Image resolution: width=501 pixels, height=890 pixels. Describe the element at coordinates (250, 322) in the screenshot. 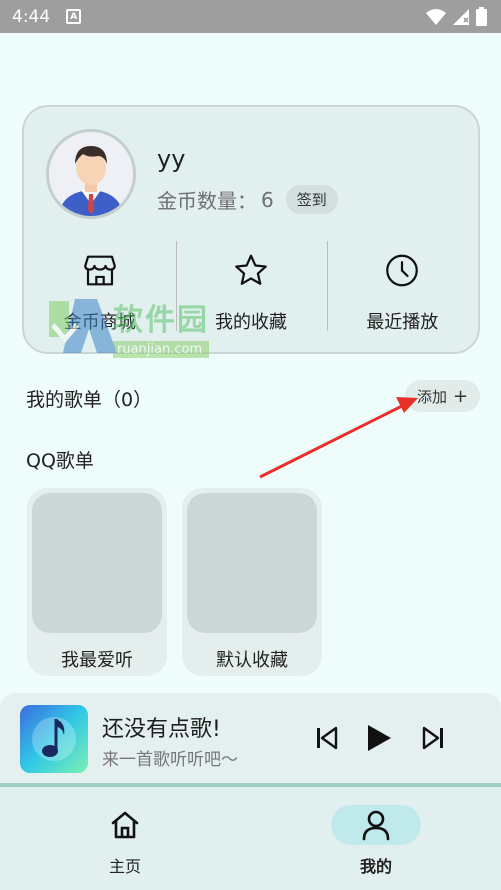

I see `quick-action-label: 我的收藏` at that location.